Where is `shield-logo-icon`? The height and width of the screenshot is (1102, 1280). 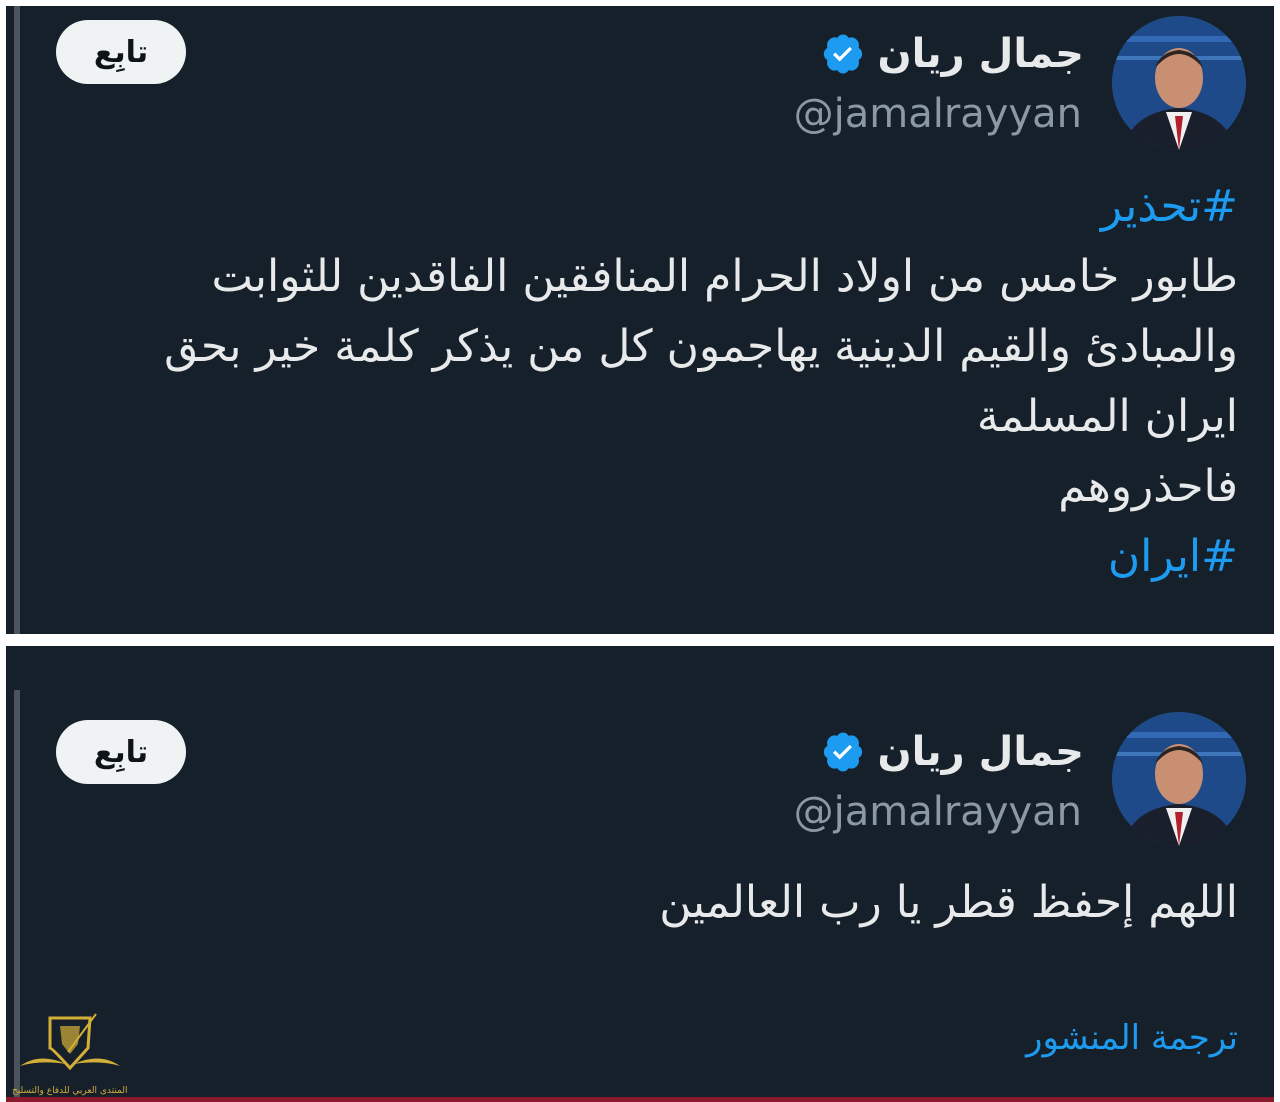
shield-logo-icon is located at coordinates (70, 1042).